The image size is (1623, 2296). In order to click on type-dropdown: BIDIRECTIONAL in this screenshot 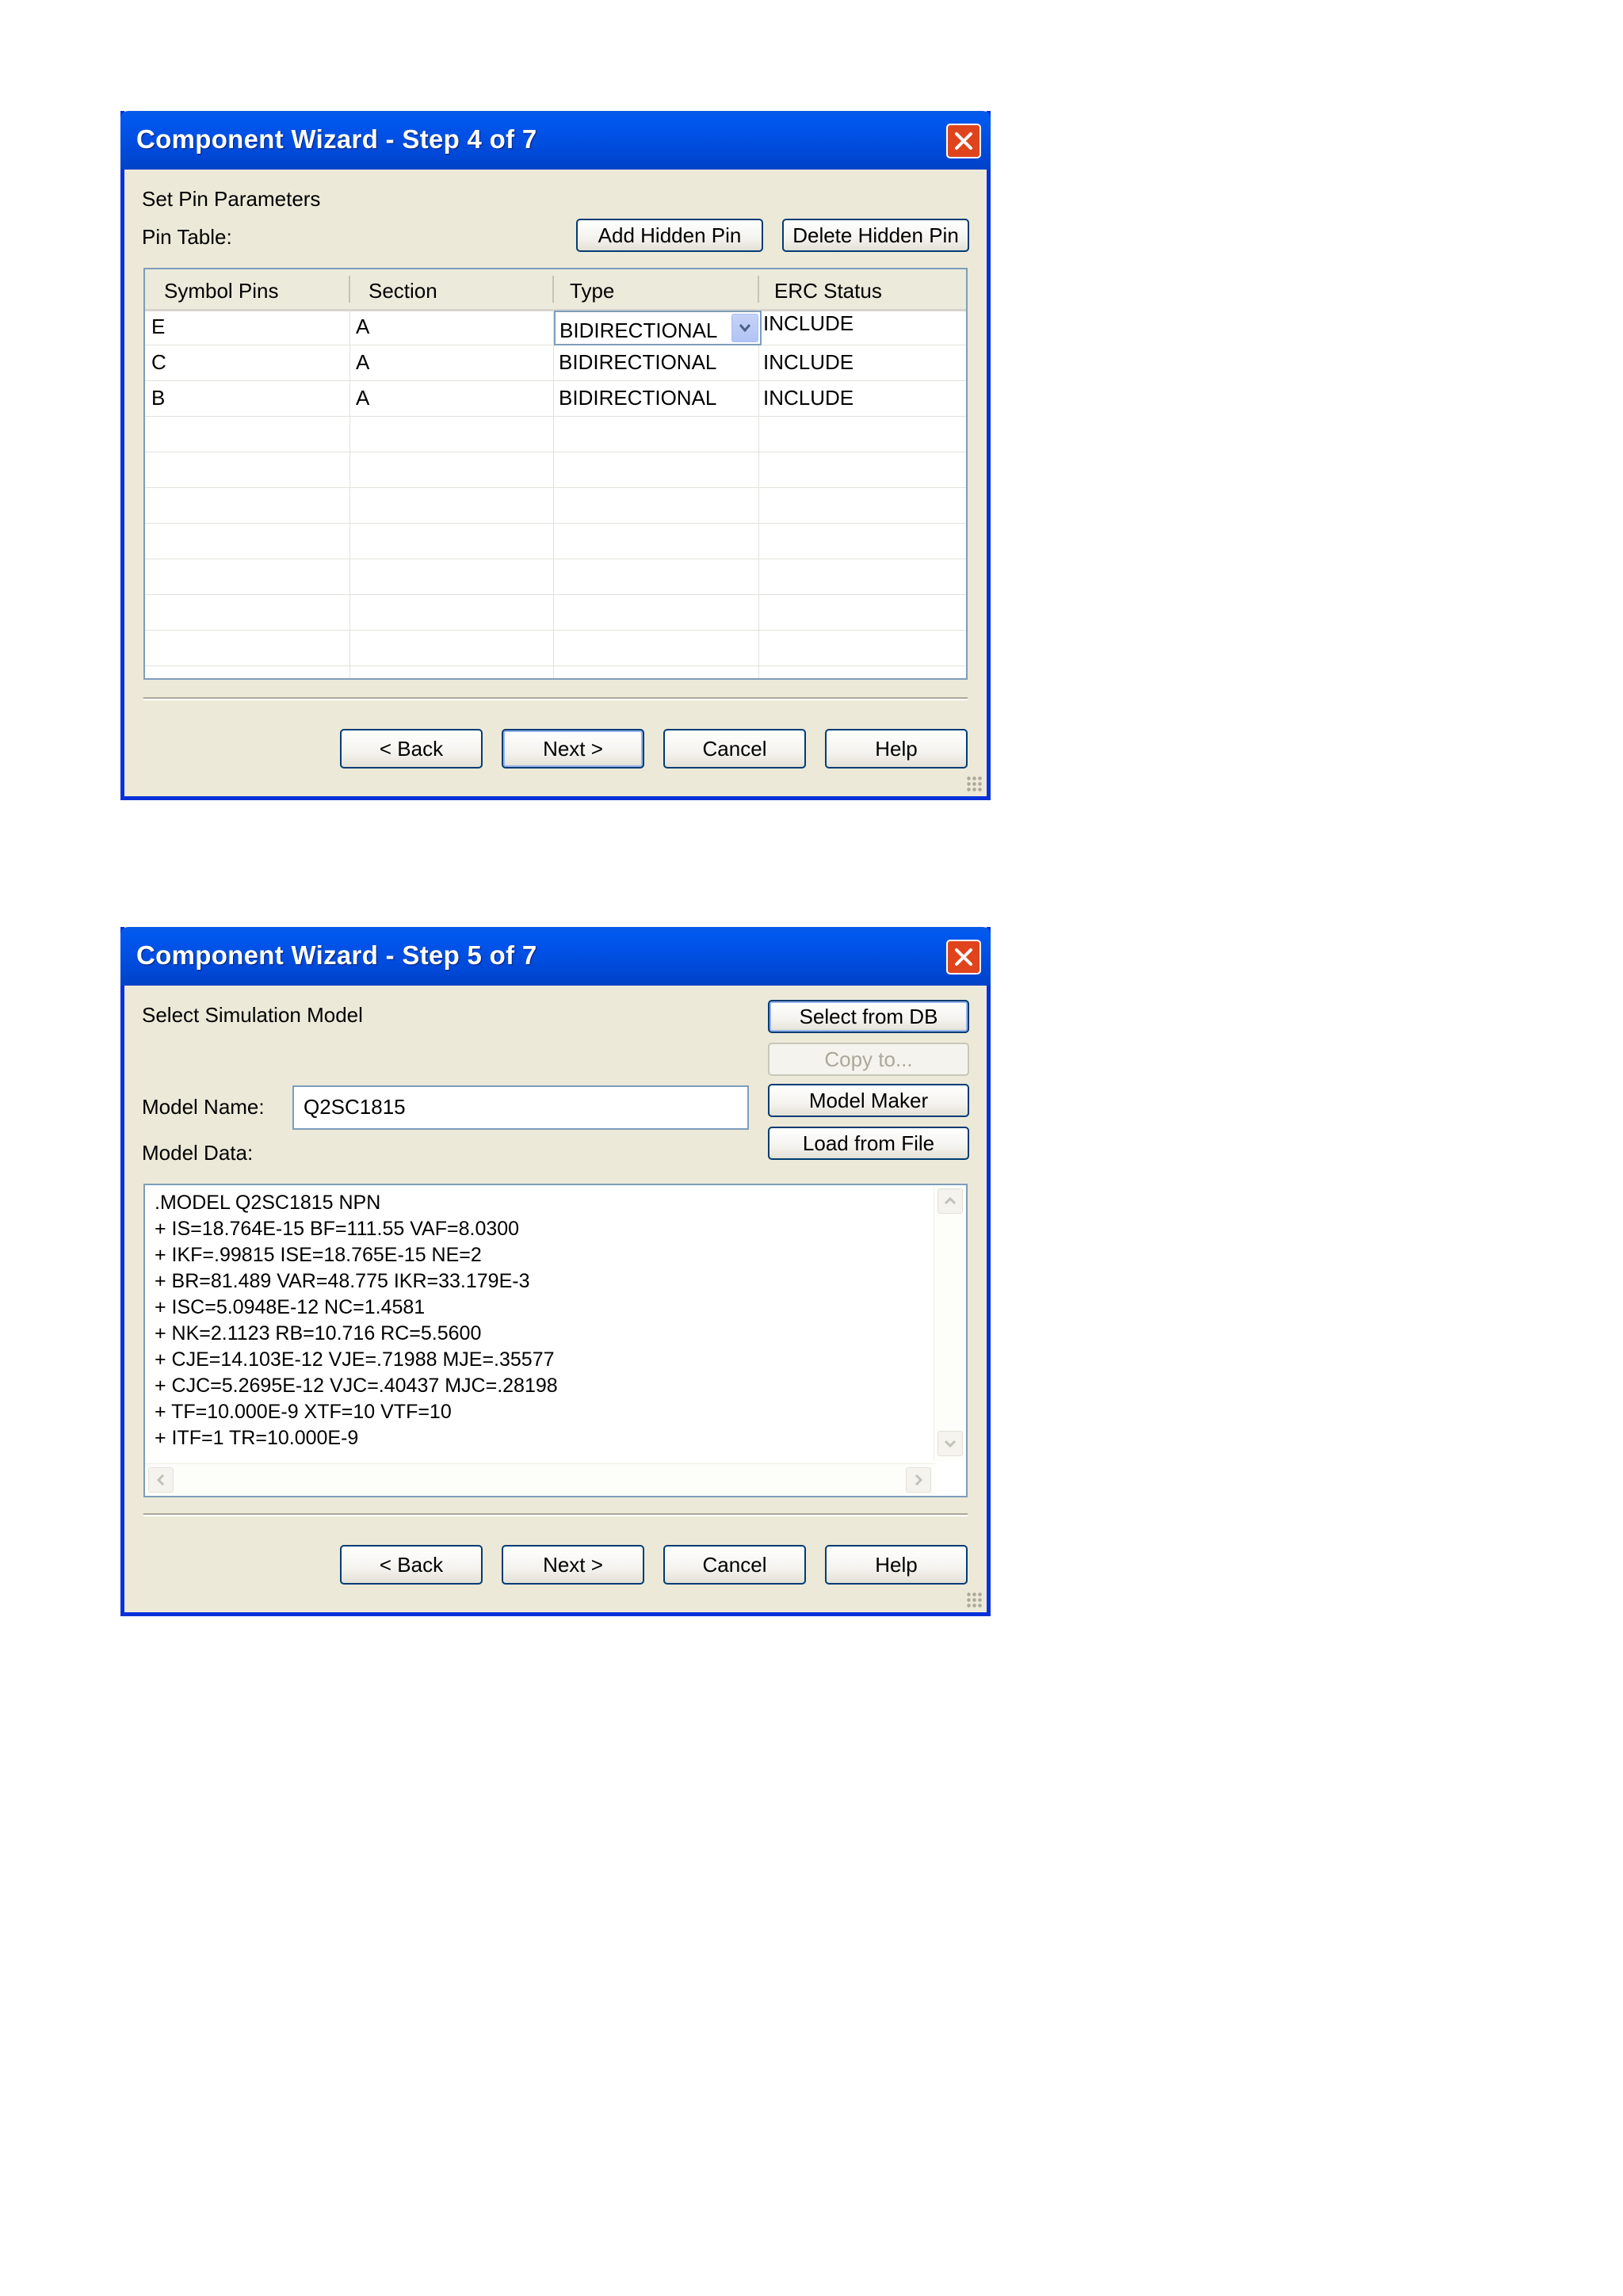, I will do `click(658, 328)`.